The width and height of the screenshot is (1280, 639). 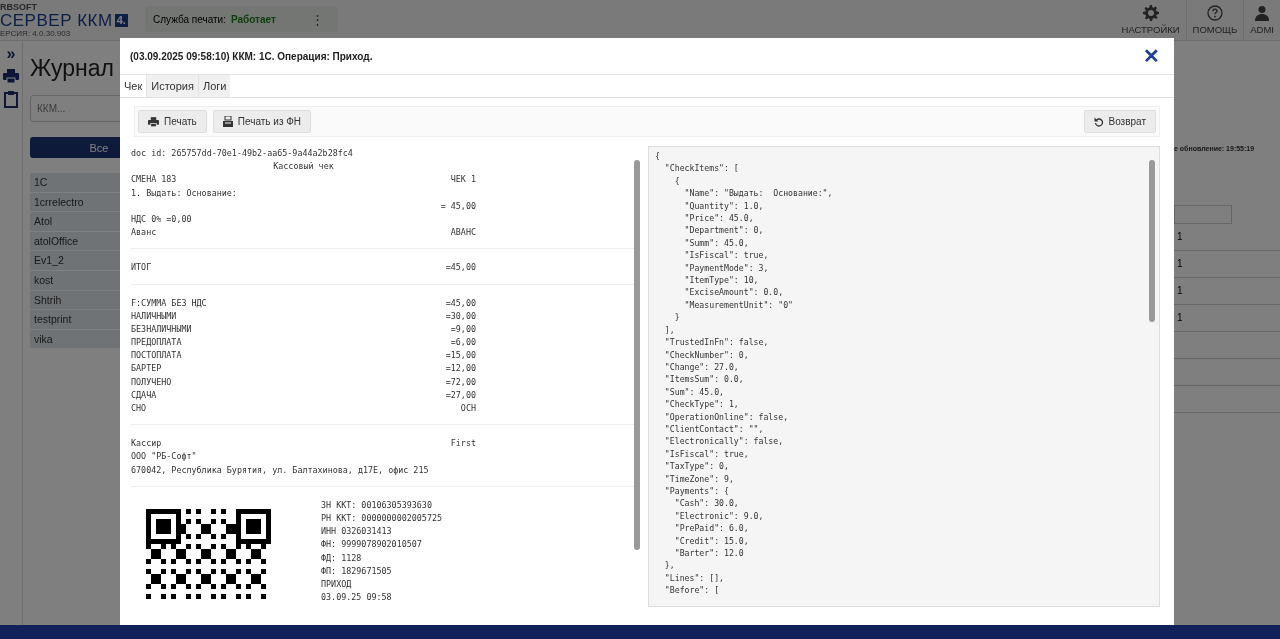 I want to click on receipt-line: ЗН ККТ: 00106305393630, so click(x=376, y=505).